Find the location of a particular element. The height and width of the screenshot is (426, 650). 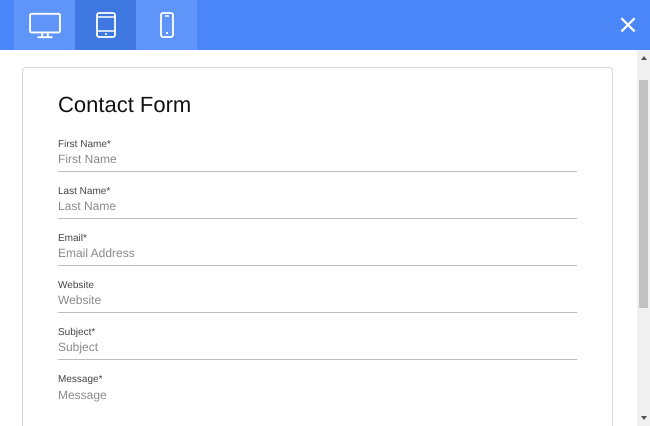

monitor-icon is located at coordinates (45, 25).